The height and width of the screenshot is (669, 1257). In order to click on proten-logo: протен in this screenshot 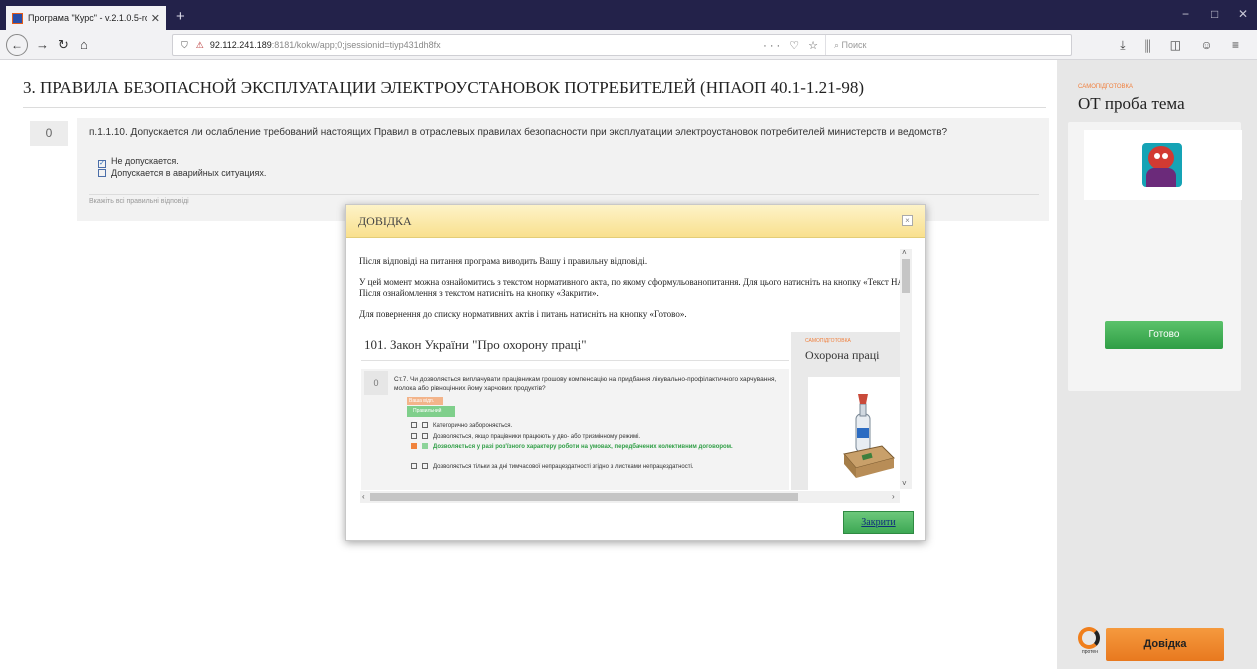, I will do `click(1090, 644)`.